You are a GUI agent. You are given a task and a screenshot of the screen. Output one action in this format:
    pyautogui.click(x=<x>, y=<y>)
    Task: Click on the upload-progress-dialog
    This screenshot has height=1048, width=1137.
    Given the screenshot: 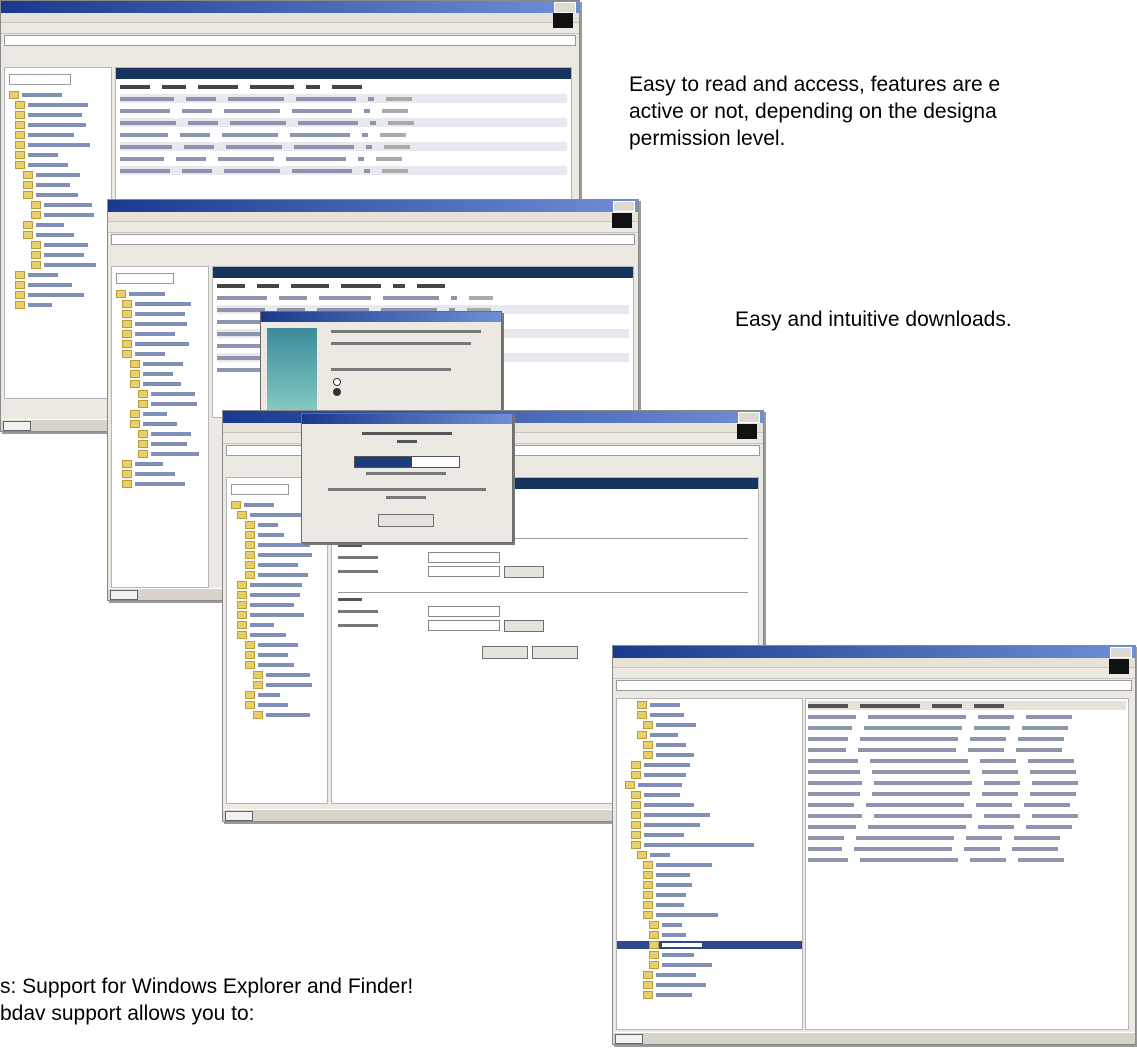 What is the action you would take?
    pyautogui.click(x=407, y=478)
    